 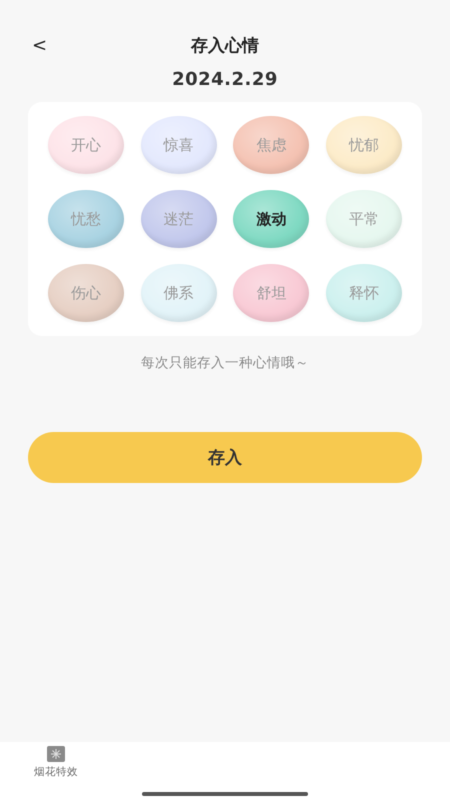 I want to click on mood-bubble: 释怀, so click(x=364, y=293).